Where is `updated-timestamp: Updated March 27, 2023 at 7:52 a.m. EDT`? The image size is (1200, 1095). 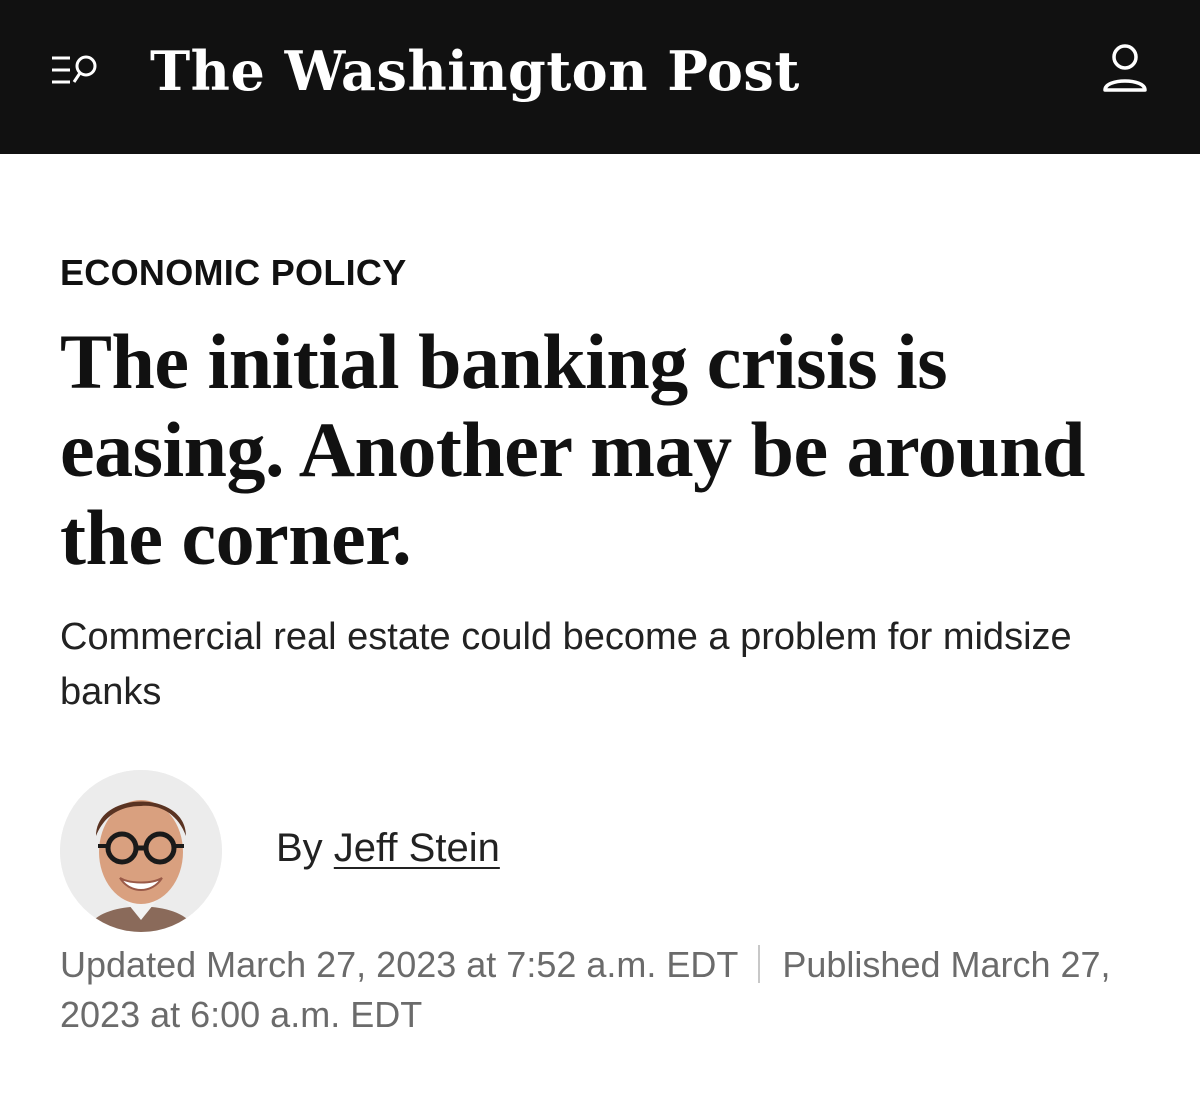
updated-timestamp: Updated March 27, 2023 at 7:52 a.m. EDT is located at coordinates (399, 964).